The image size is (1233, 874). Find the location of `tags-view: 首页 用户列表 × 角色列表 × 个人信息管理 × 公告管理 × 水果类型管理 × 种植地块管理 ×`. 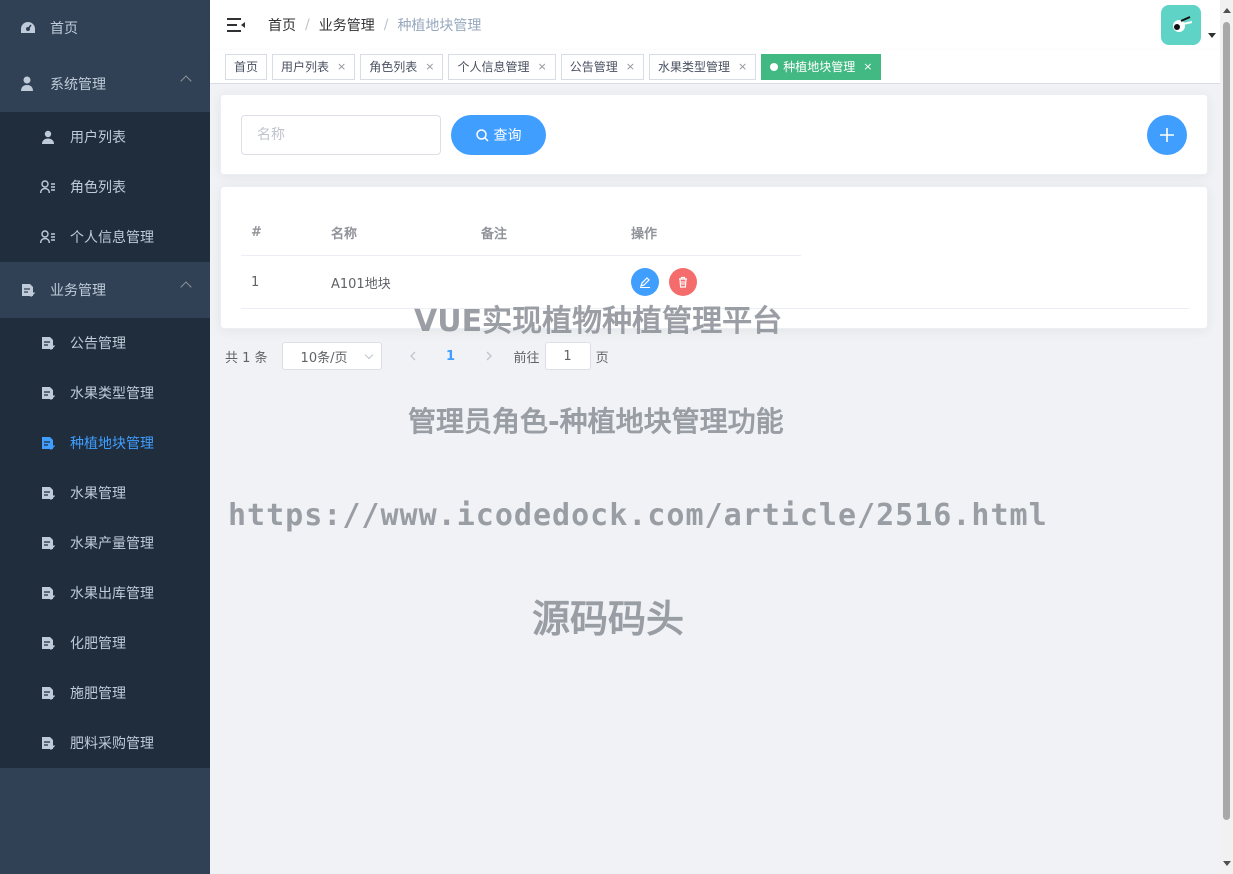

tags-view: 首页 用户列表 × 角色列表 × 个人信息管理 × 公告管理 × 水果类型管理 × 种植地块管理 × is located at coordinates (715, 67).